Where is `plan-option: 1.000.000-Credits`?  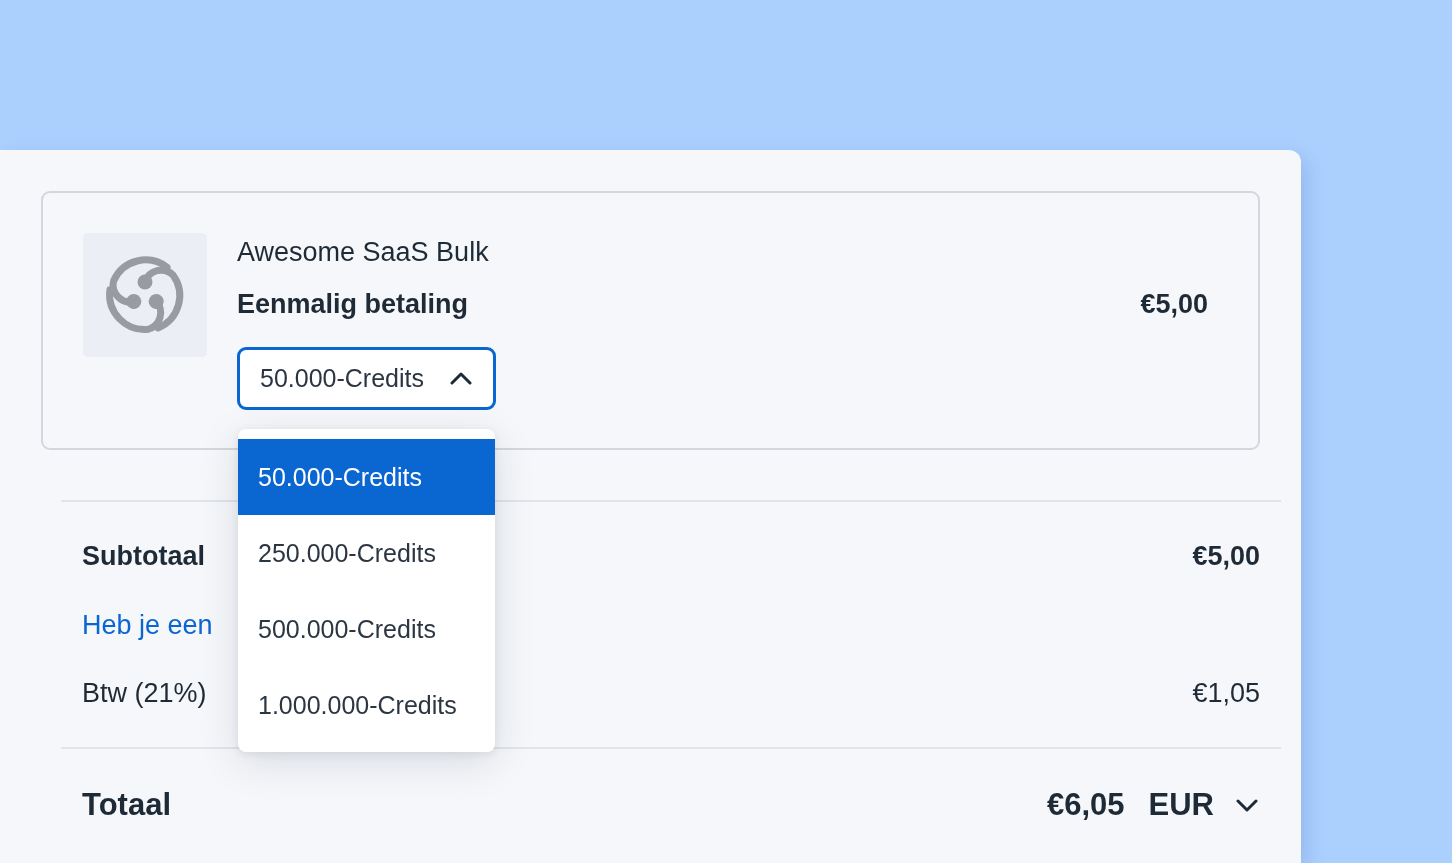
plan-option: 1.000.000-Credits is located at coordinates (366, 705).